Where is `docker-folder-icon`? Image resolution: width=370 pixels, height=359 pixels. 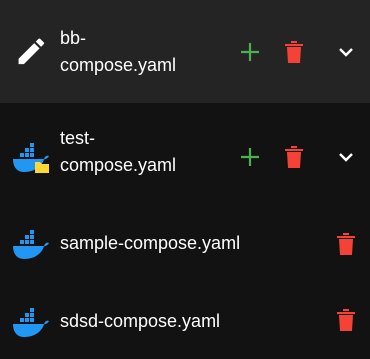
docker-folder-icon is located at coordinates (31, 158).